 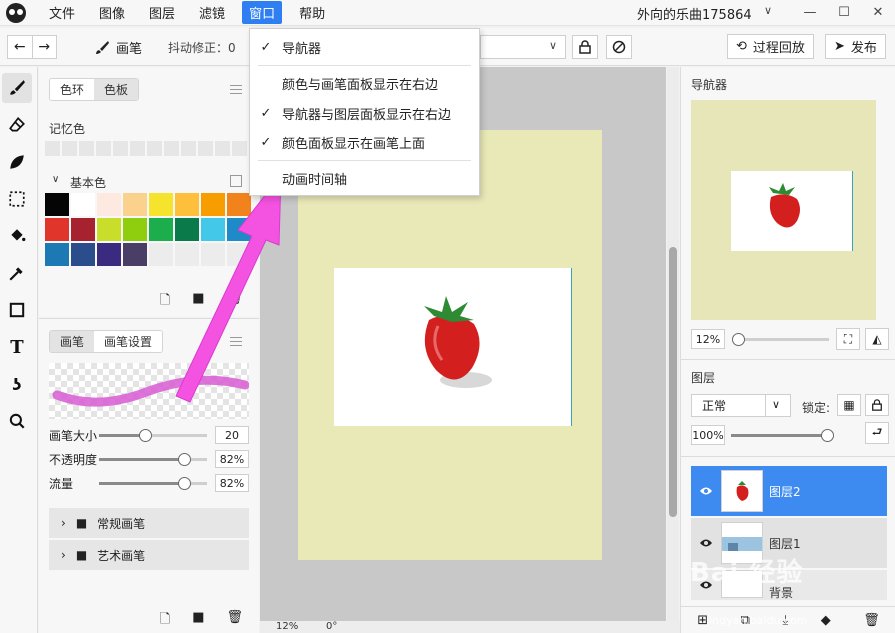 What do you see at coordinates (810, 12) in the screenshot?
I see `minimize-icon: —` at bounding box center [810, 12].